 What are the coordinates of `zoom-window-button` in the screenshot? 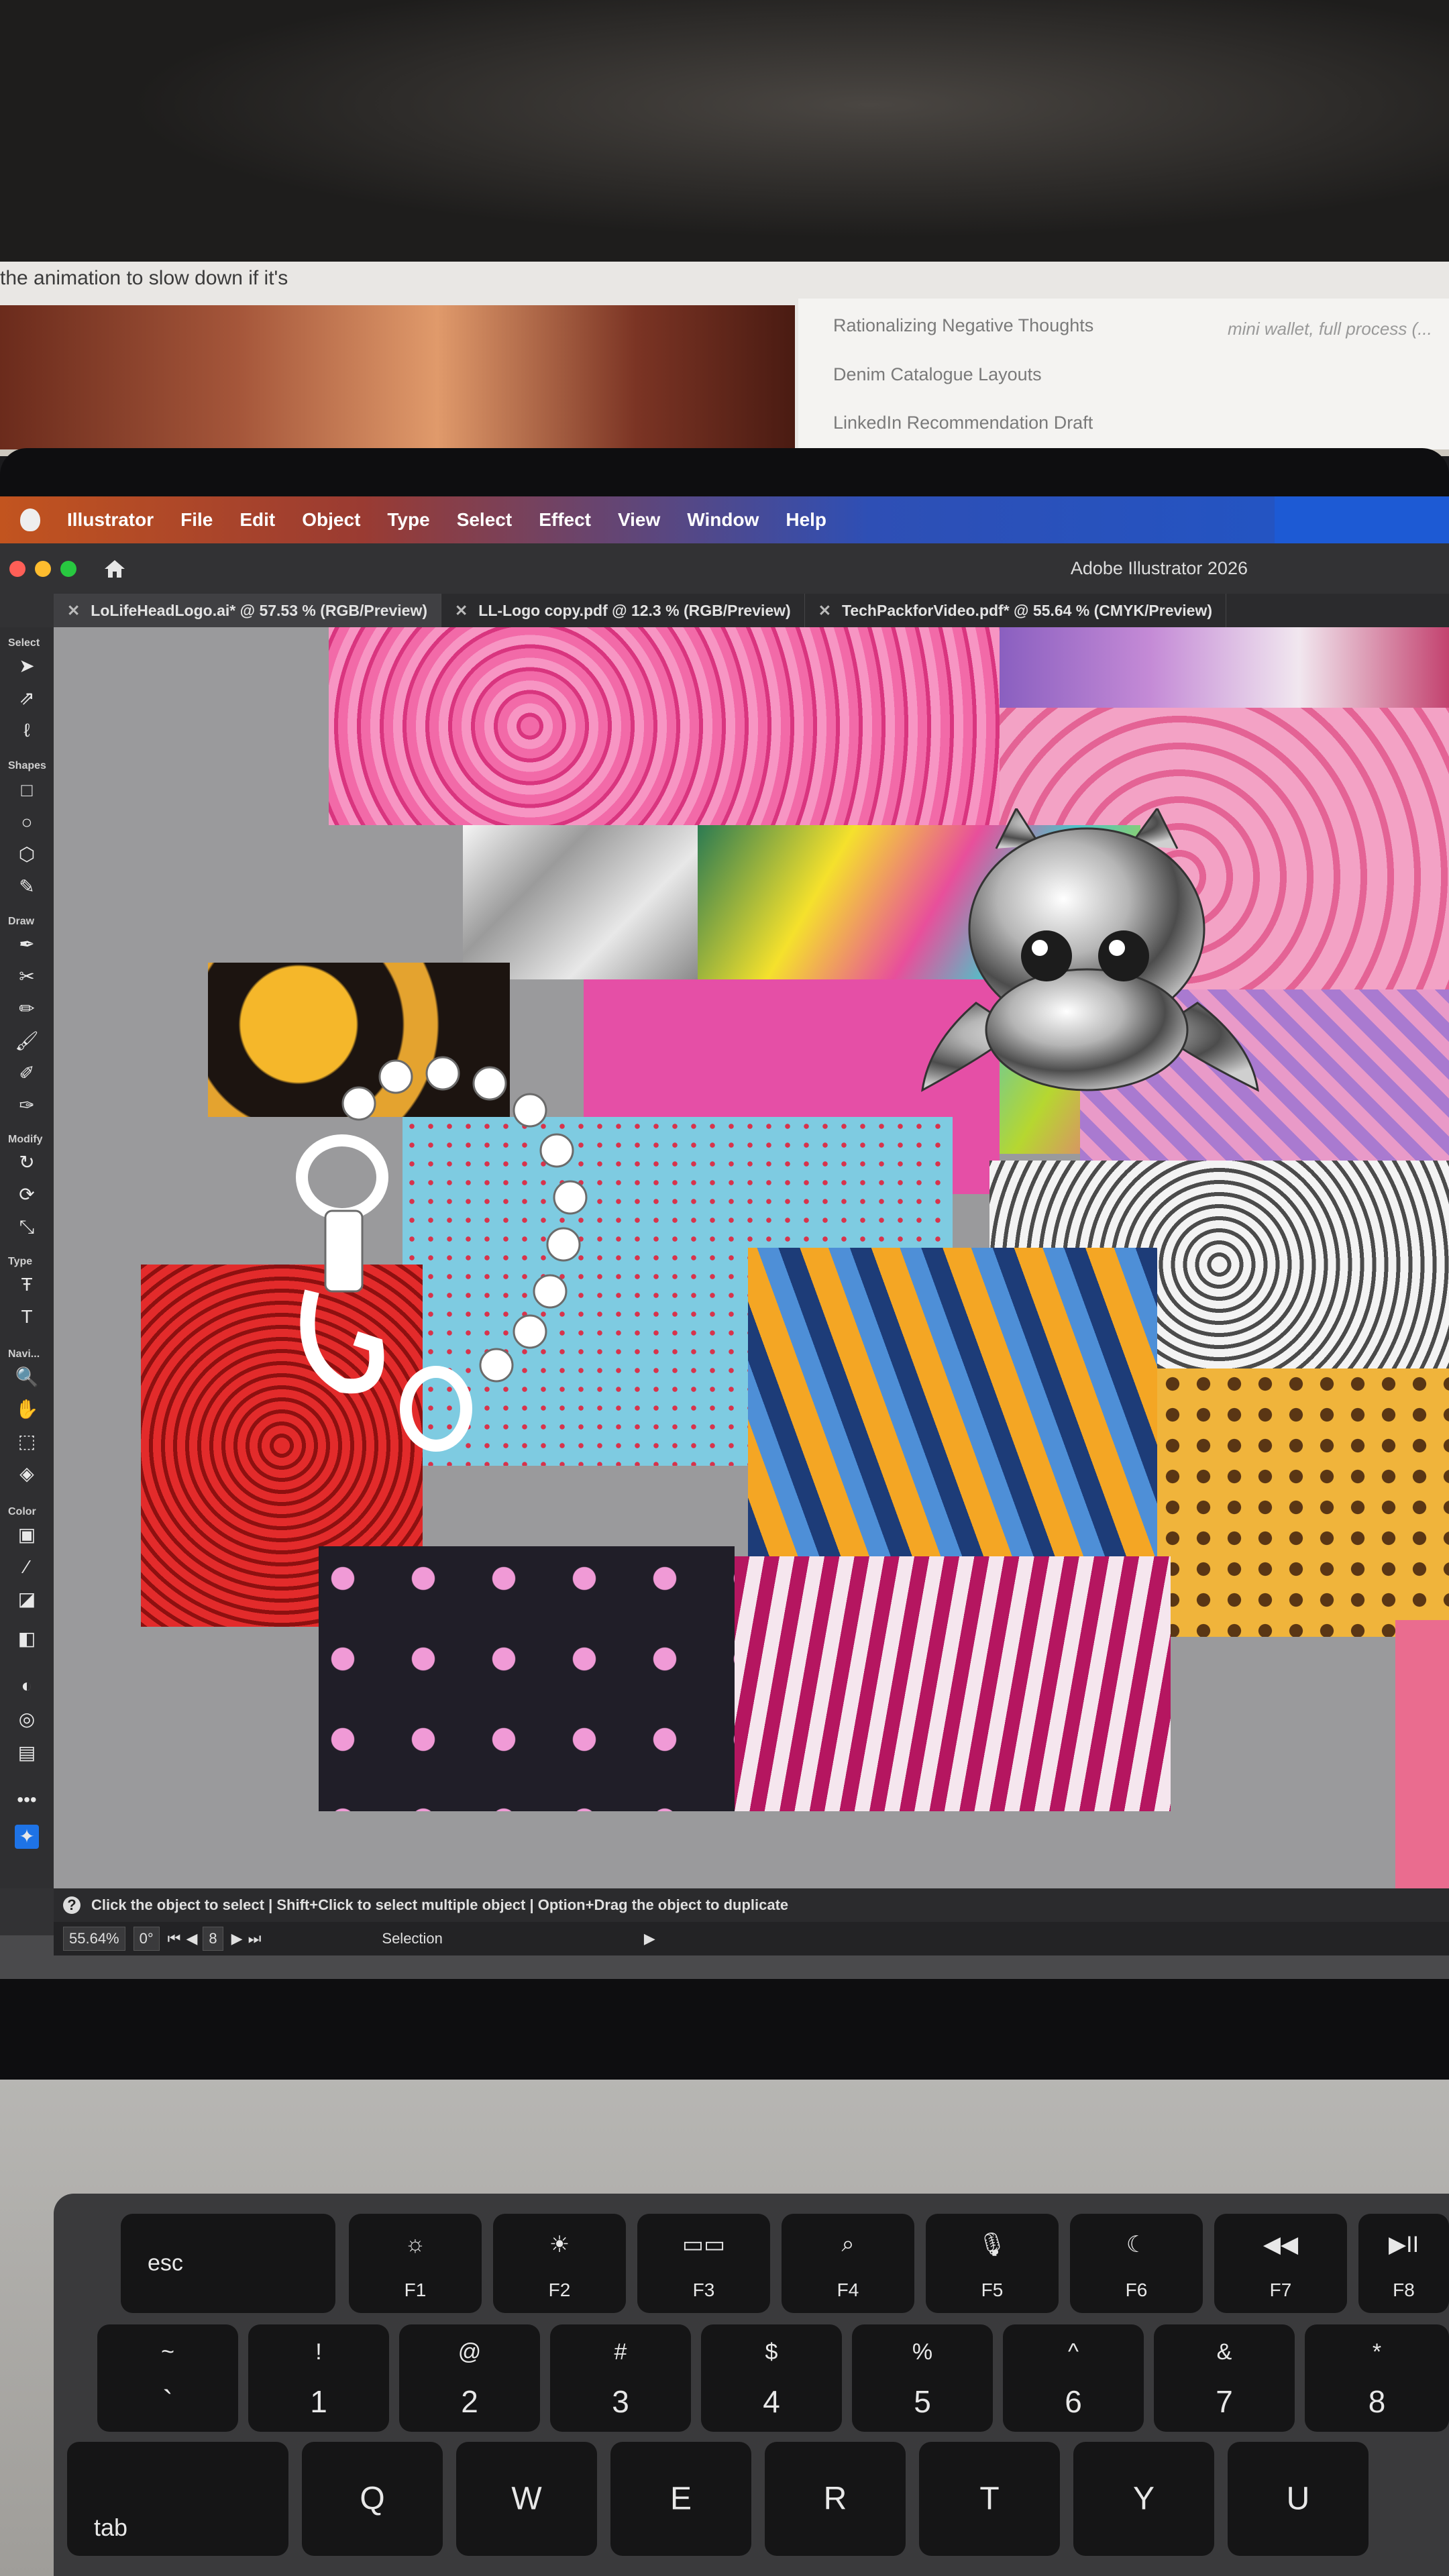 It's located at (68, 568).